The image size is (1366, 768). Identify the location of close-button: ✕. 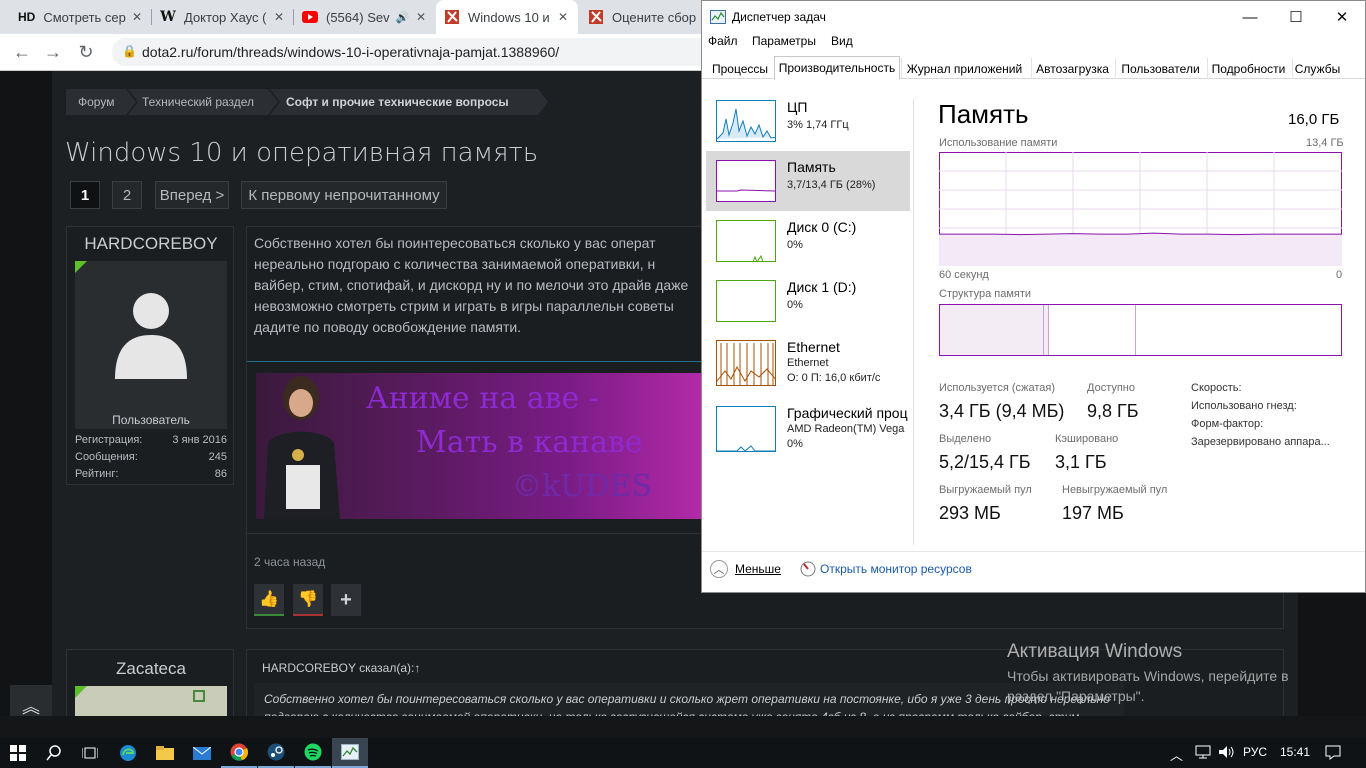
(1342, 17).